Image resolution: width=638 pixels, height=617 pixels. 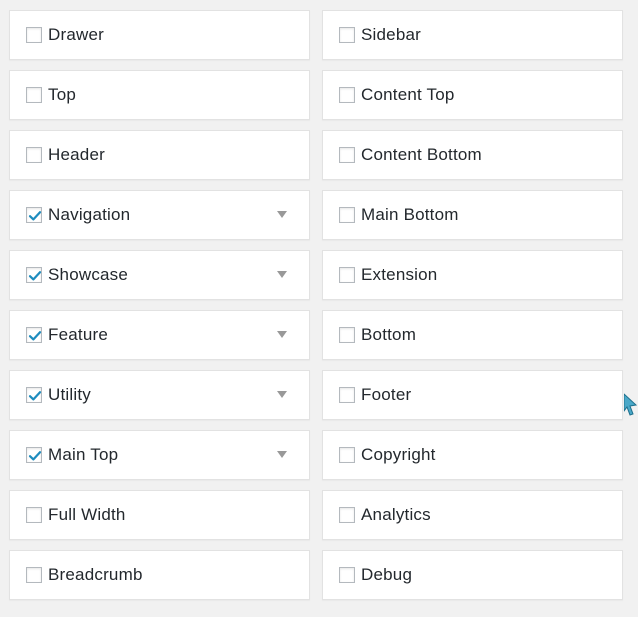 What do you see at coordinates (472, 395) in the screenshot?
I see `panel-footer: Footer` at bounding box center [472, 395].